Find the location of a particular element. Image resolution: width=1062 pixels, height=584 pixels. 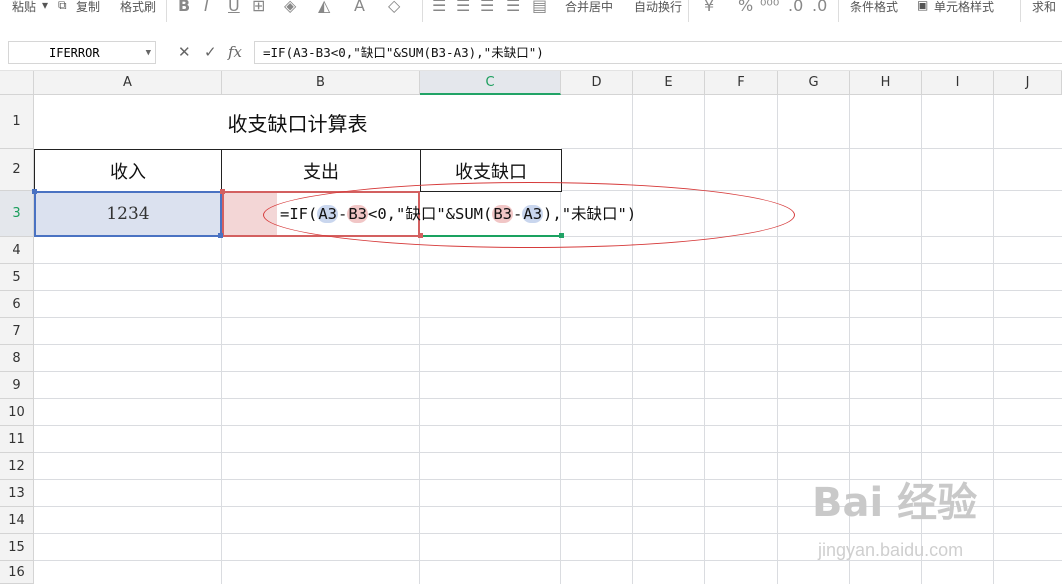

fill-color-icon: ◈ is located at coordinates (290, 7).